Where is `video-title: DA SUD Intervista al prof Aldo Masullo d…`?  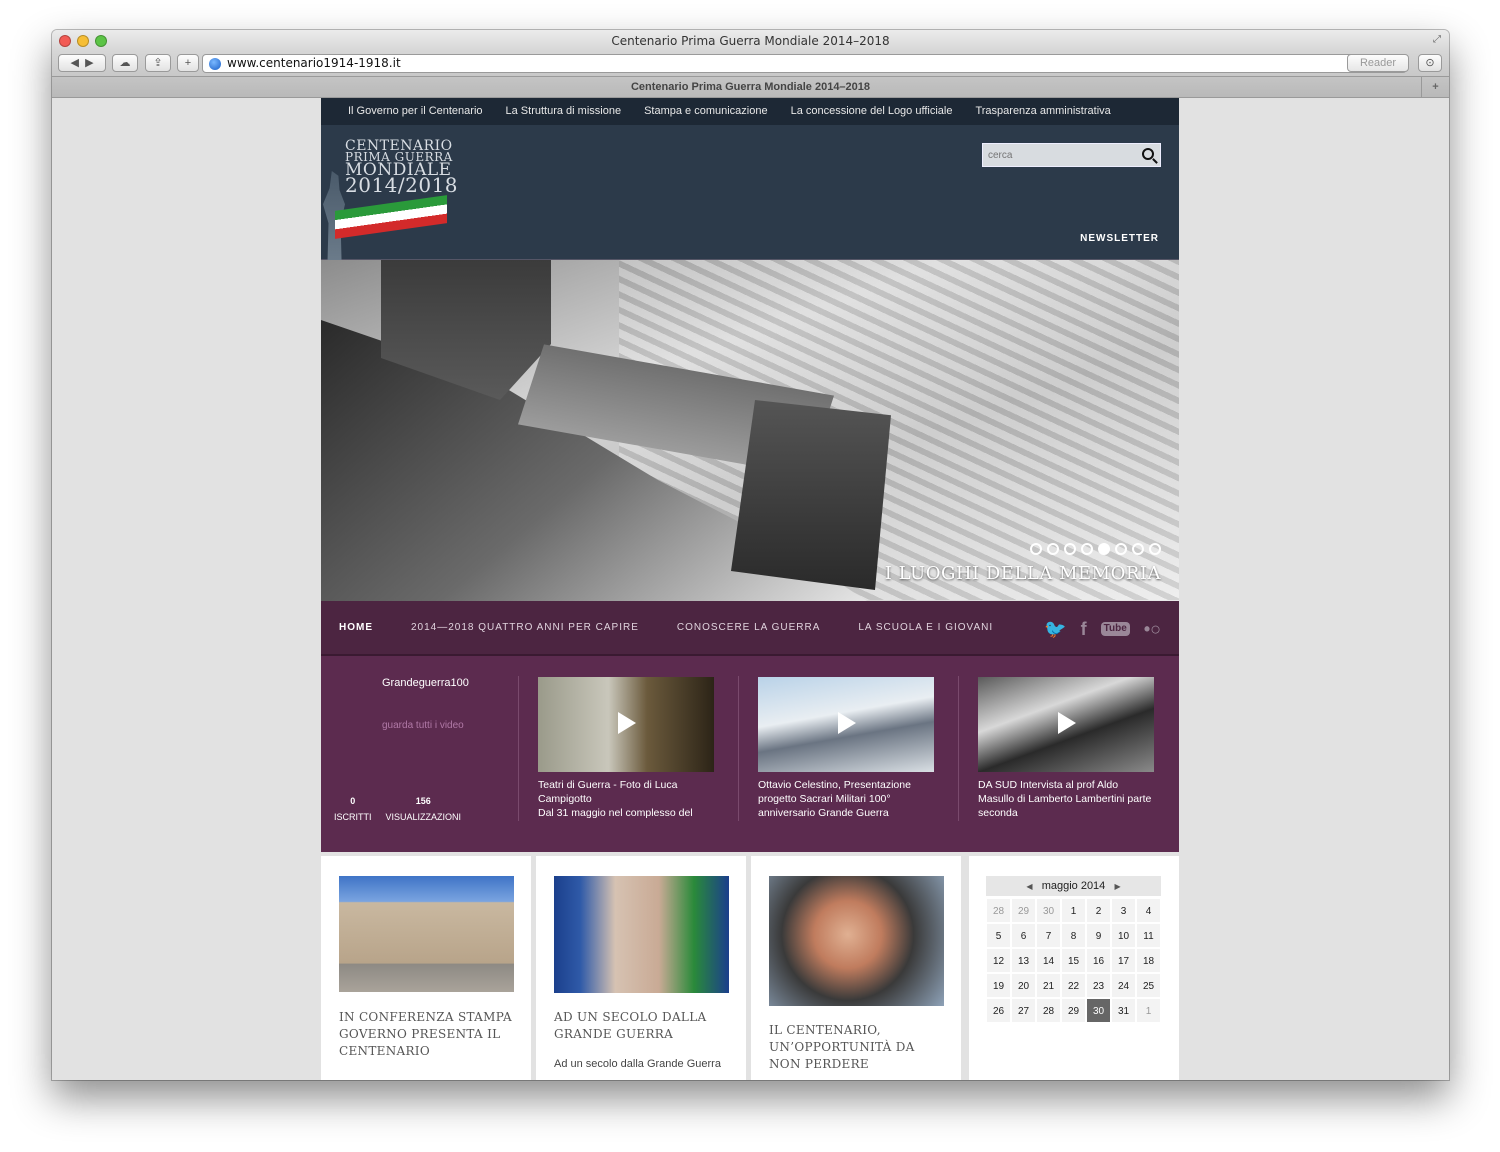
video-title: DA SUD Intervista al prof Aldo Masullo d… is located at coordinates (1066, 799).